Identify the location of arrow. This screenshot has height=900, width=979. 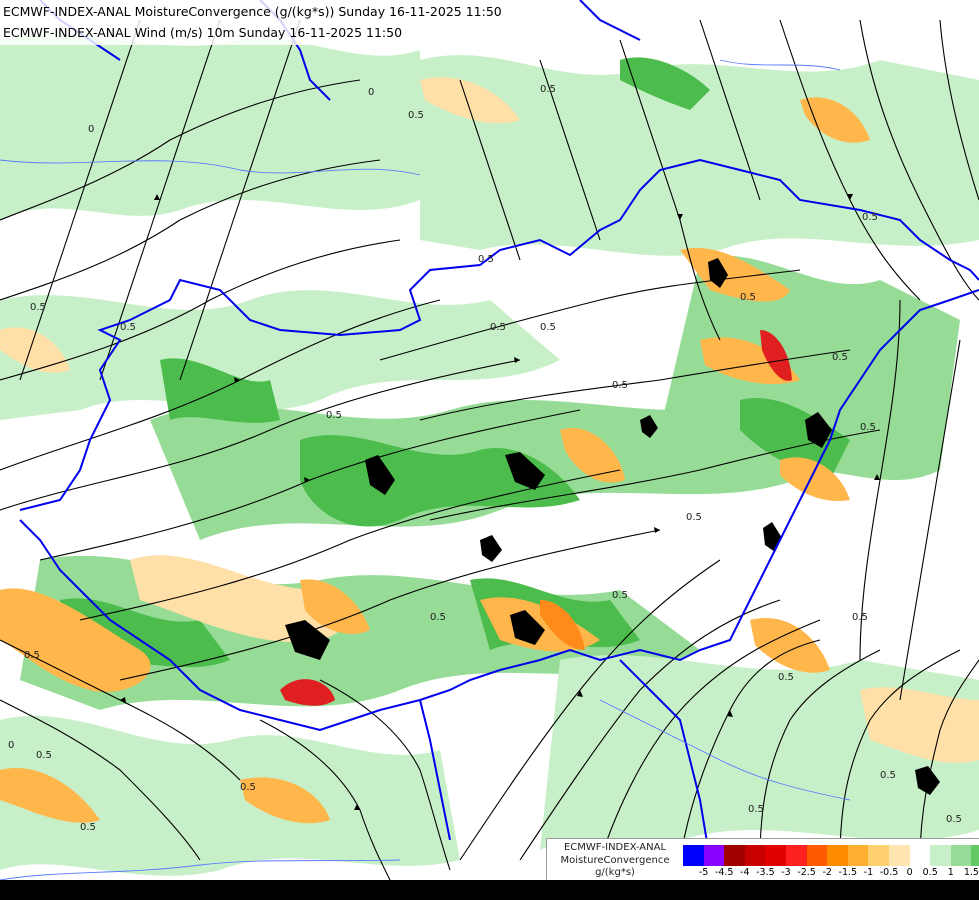
(657, 530).